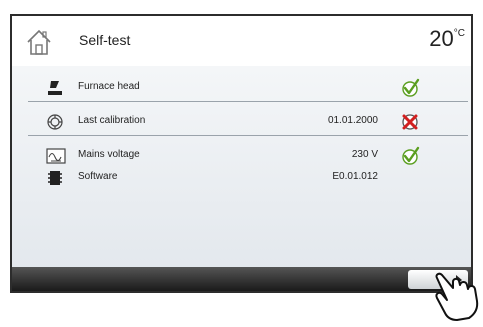 The height and width of the screenshot is (327, 483). Describe the element at coordinates (457, 295) in the screenshot. I see `pointing-hand-icon` at that location.